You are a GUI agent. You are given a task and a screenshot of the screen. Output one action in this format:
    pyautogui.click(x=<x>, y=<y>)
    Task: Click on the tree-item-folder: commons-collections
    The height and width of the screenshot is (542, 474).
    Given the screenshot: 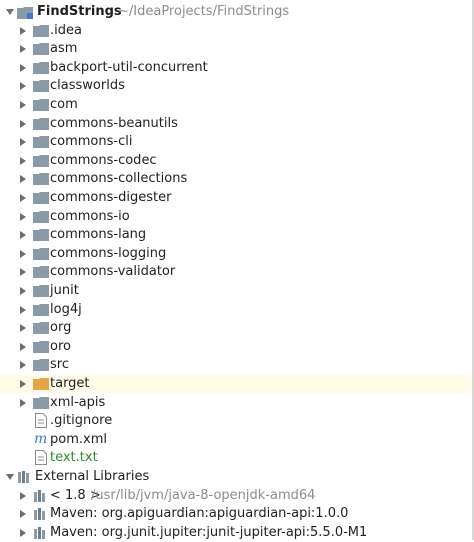 What is the action you would take?
    pyautogui.click(x=237, y=179)
    